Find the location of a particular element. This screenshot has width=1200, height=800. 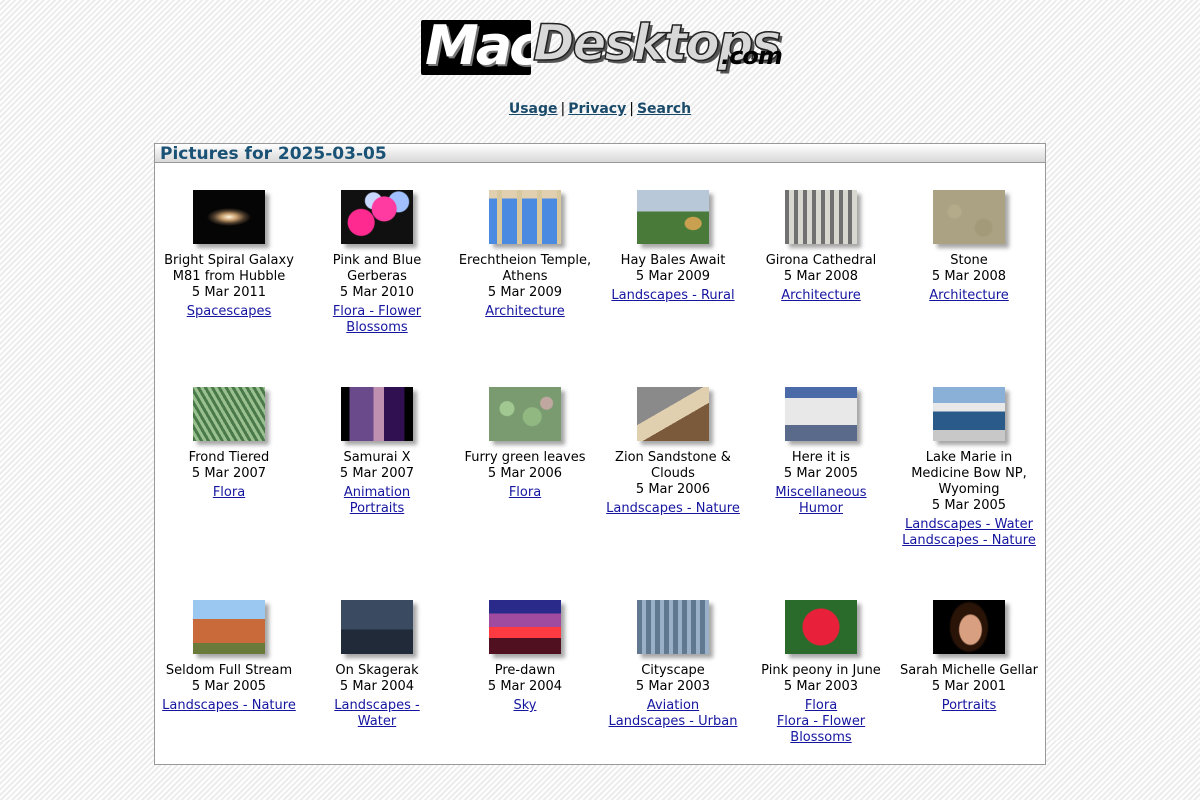

picture-item: Stone 5 Mar 2008 Architecture is located at coordinates (969, 288).